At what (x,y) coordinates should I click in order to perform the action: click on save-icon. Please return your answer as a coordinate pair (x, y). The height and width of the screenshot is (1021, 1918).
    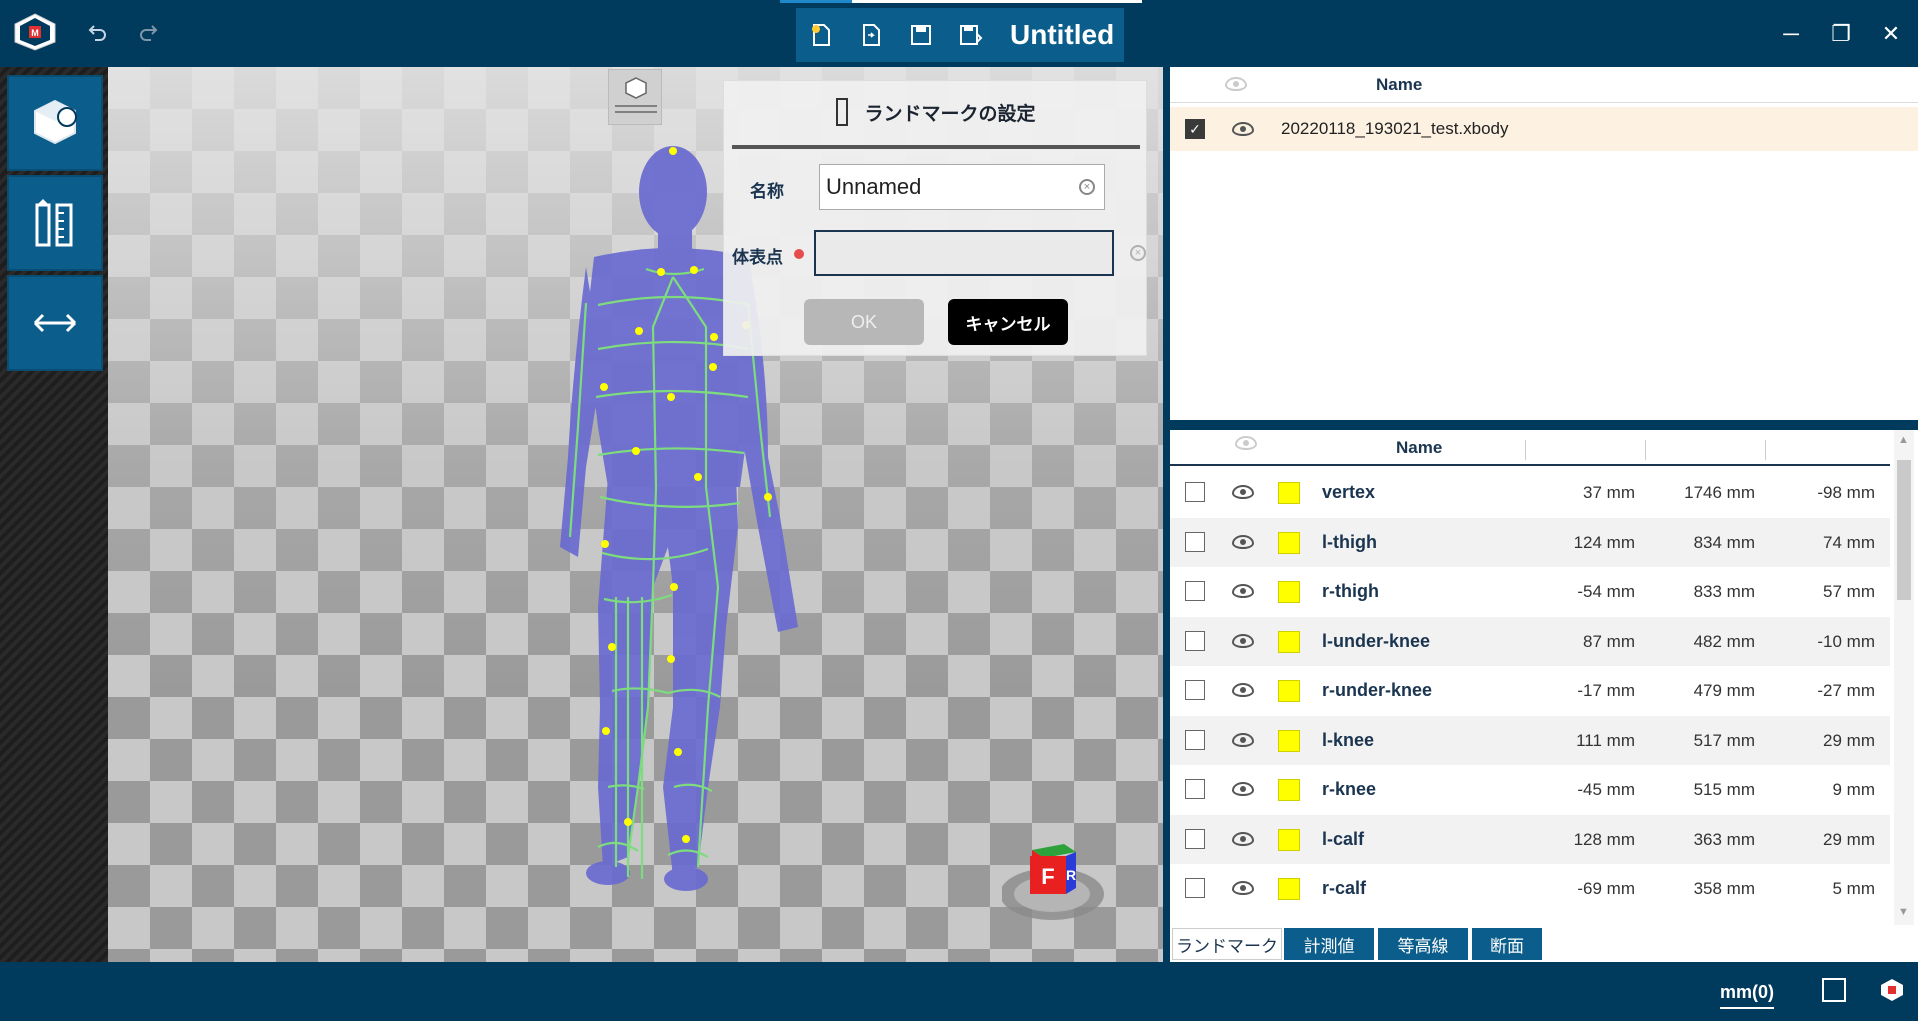
    Looking at the image, I should click on (921, 35).